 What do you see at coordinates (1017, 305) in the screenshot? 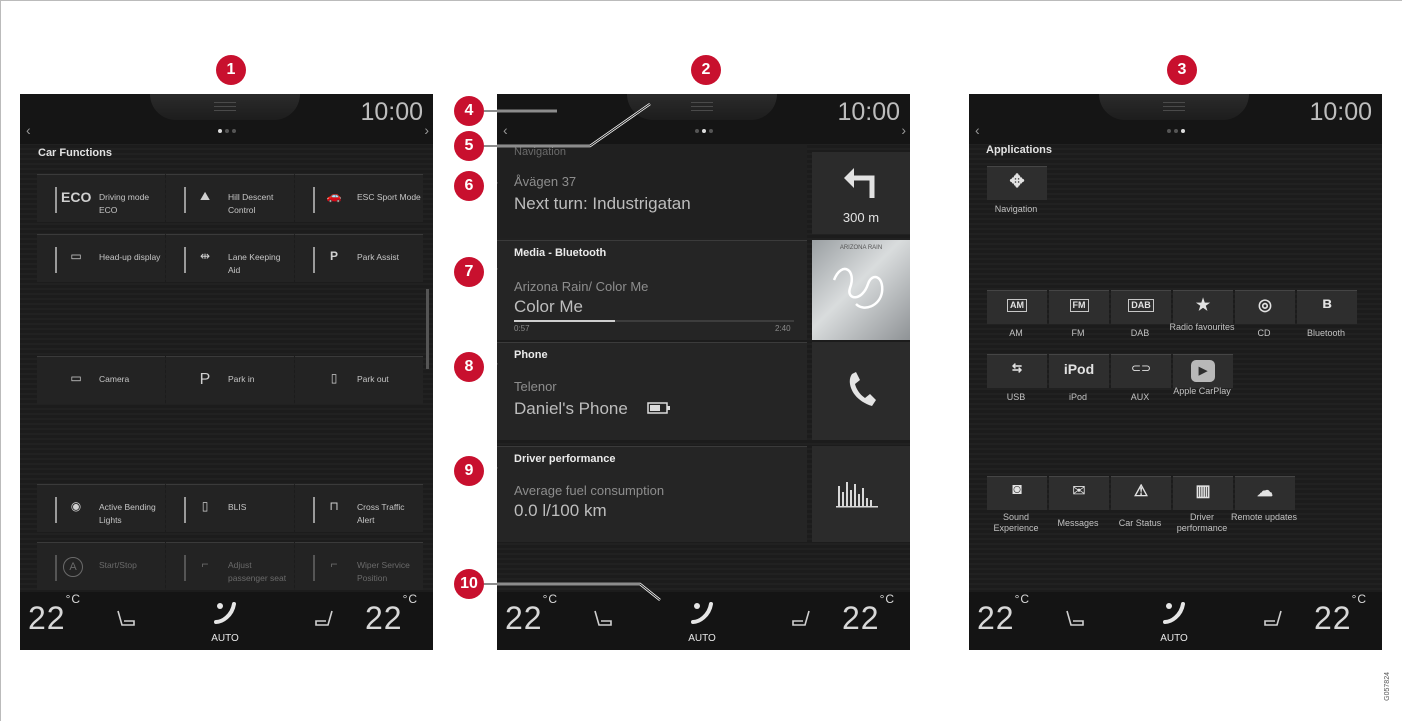
I see `am-radio-icon: AM` at bounding box center [1017, 305].